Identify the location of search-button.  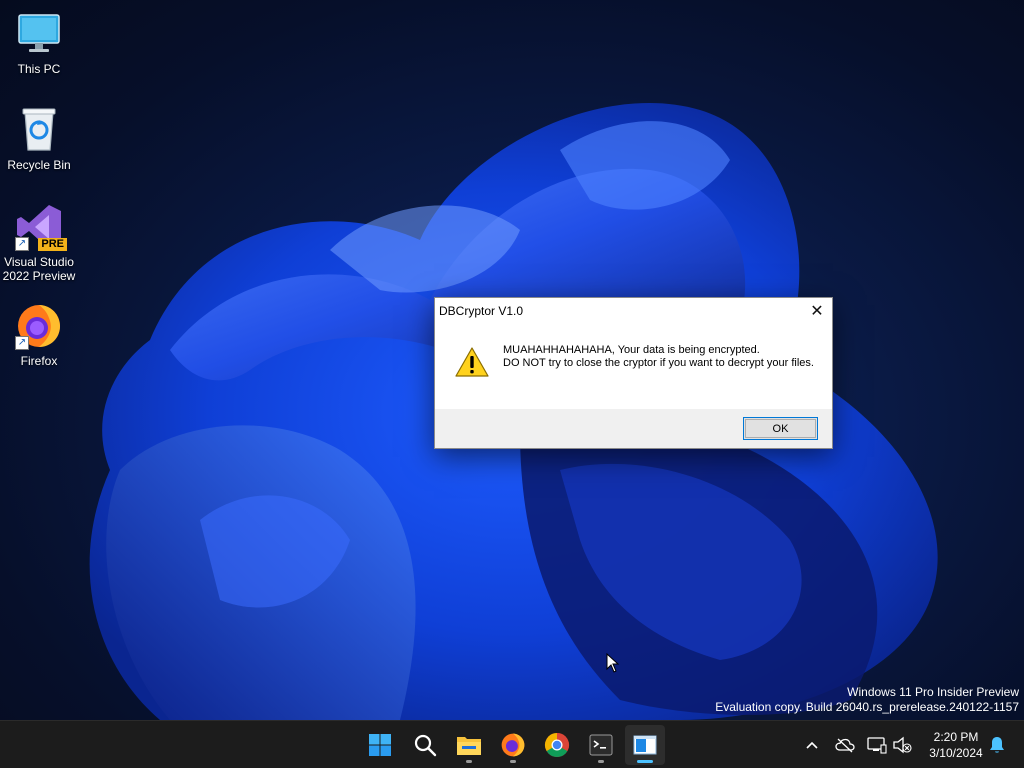
(425, 745).